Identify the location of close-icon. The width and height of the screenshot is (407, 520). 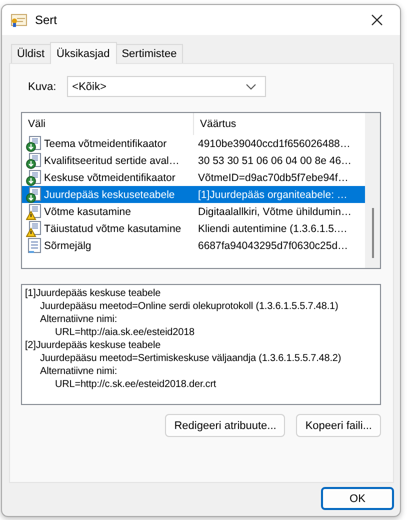
(377, 20).